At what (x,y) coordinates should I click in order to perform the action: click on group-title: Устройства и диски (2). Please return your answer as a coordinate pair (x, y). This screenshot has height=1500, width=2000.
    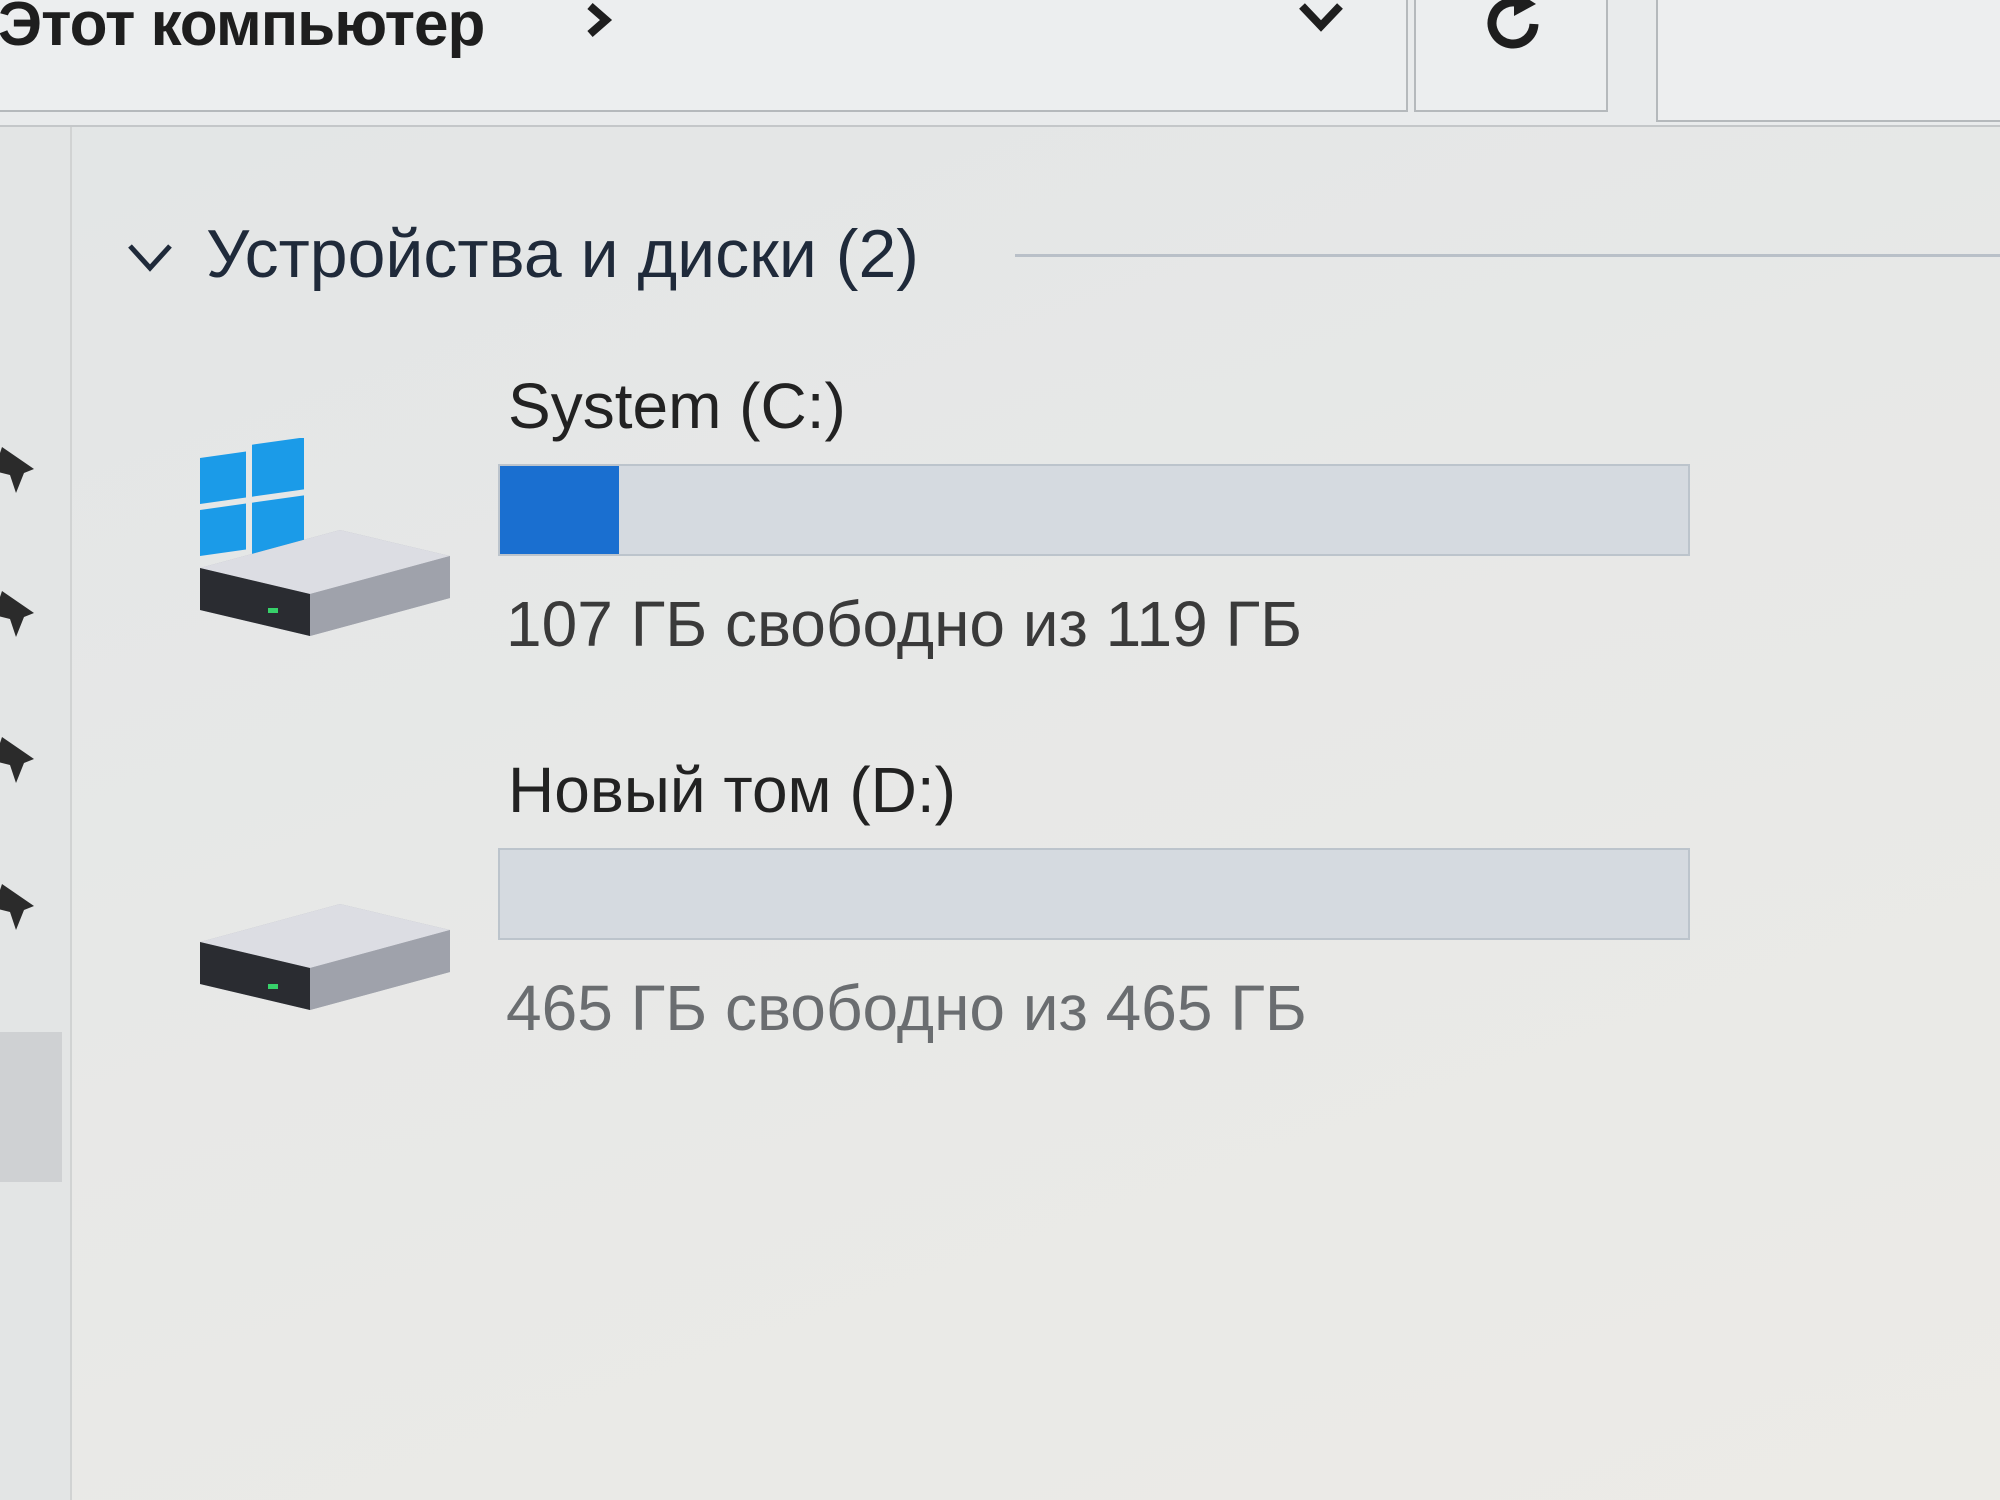
    Looking at the image, I should click on (562, 254).